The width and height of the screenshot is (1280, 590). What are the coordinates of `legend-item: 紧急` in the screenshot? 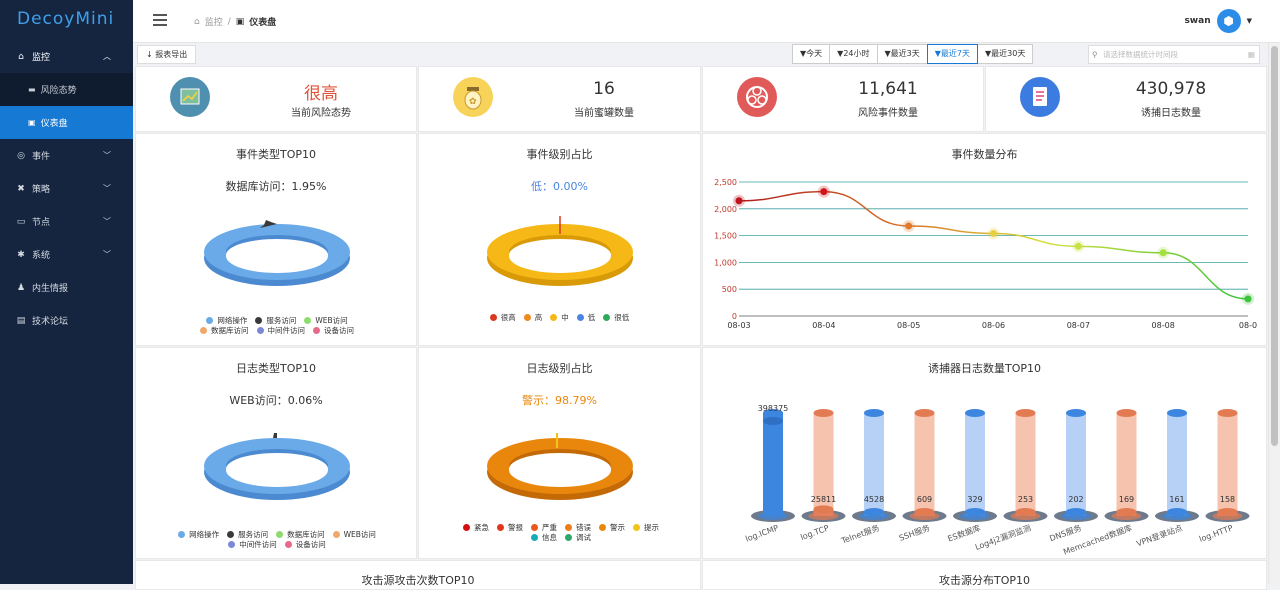 It's located at (476, 527).